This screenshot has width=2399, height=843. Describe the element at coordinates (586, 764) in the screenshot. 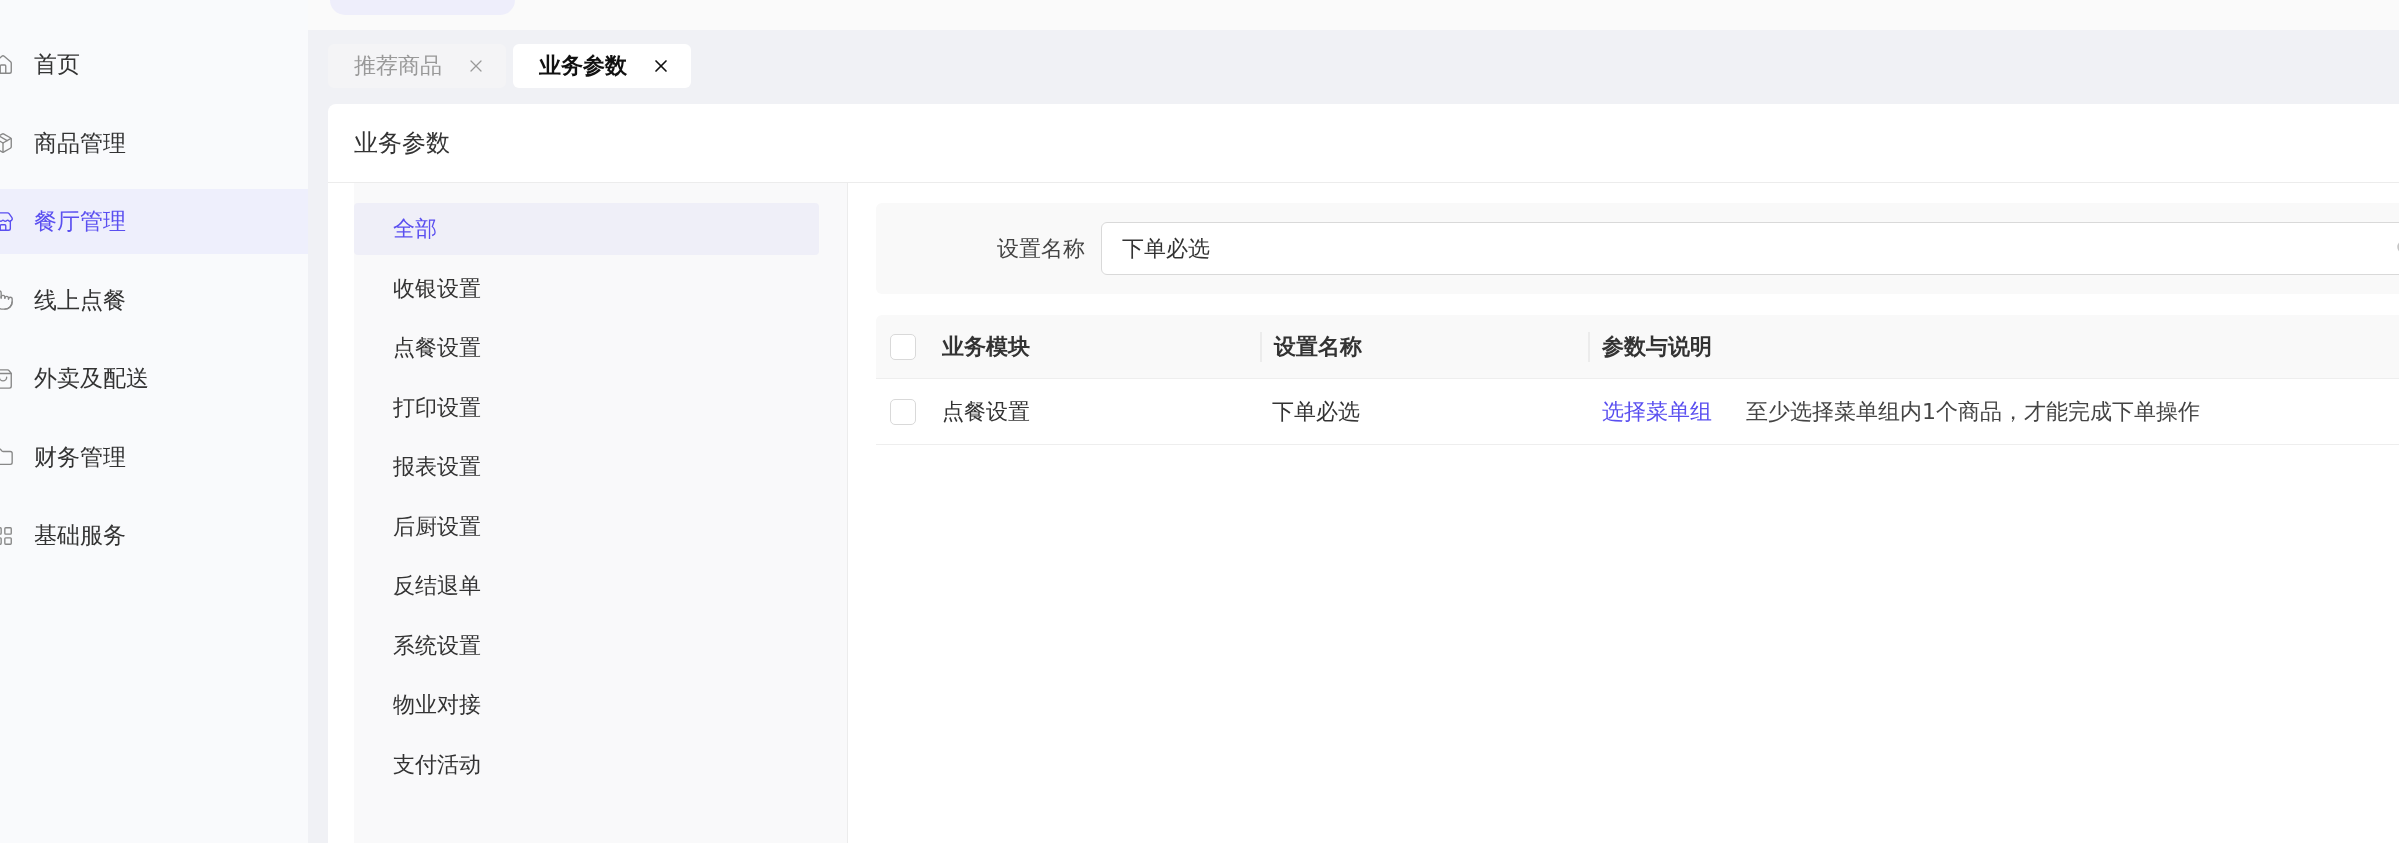

I see `category-item: 支付活动` at that location.